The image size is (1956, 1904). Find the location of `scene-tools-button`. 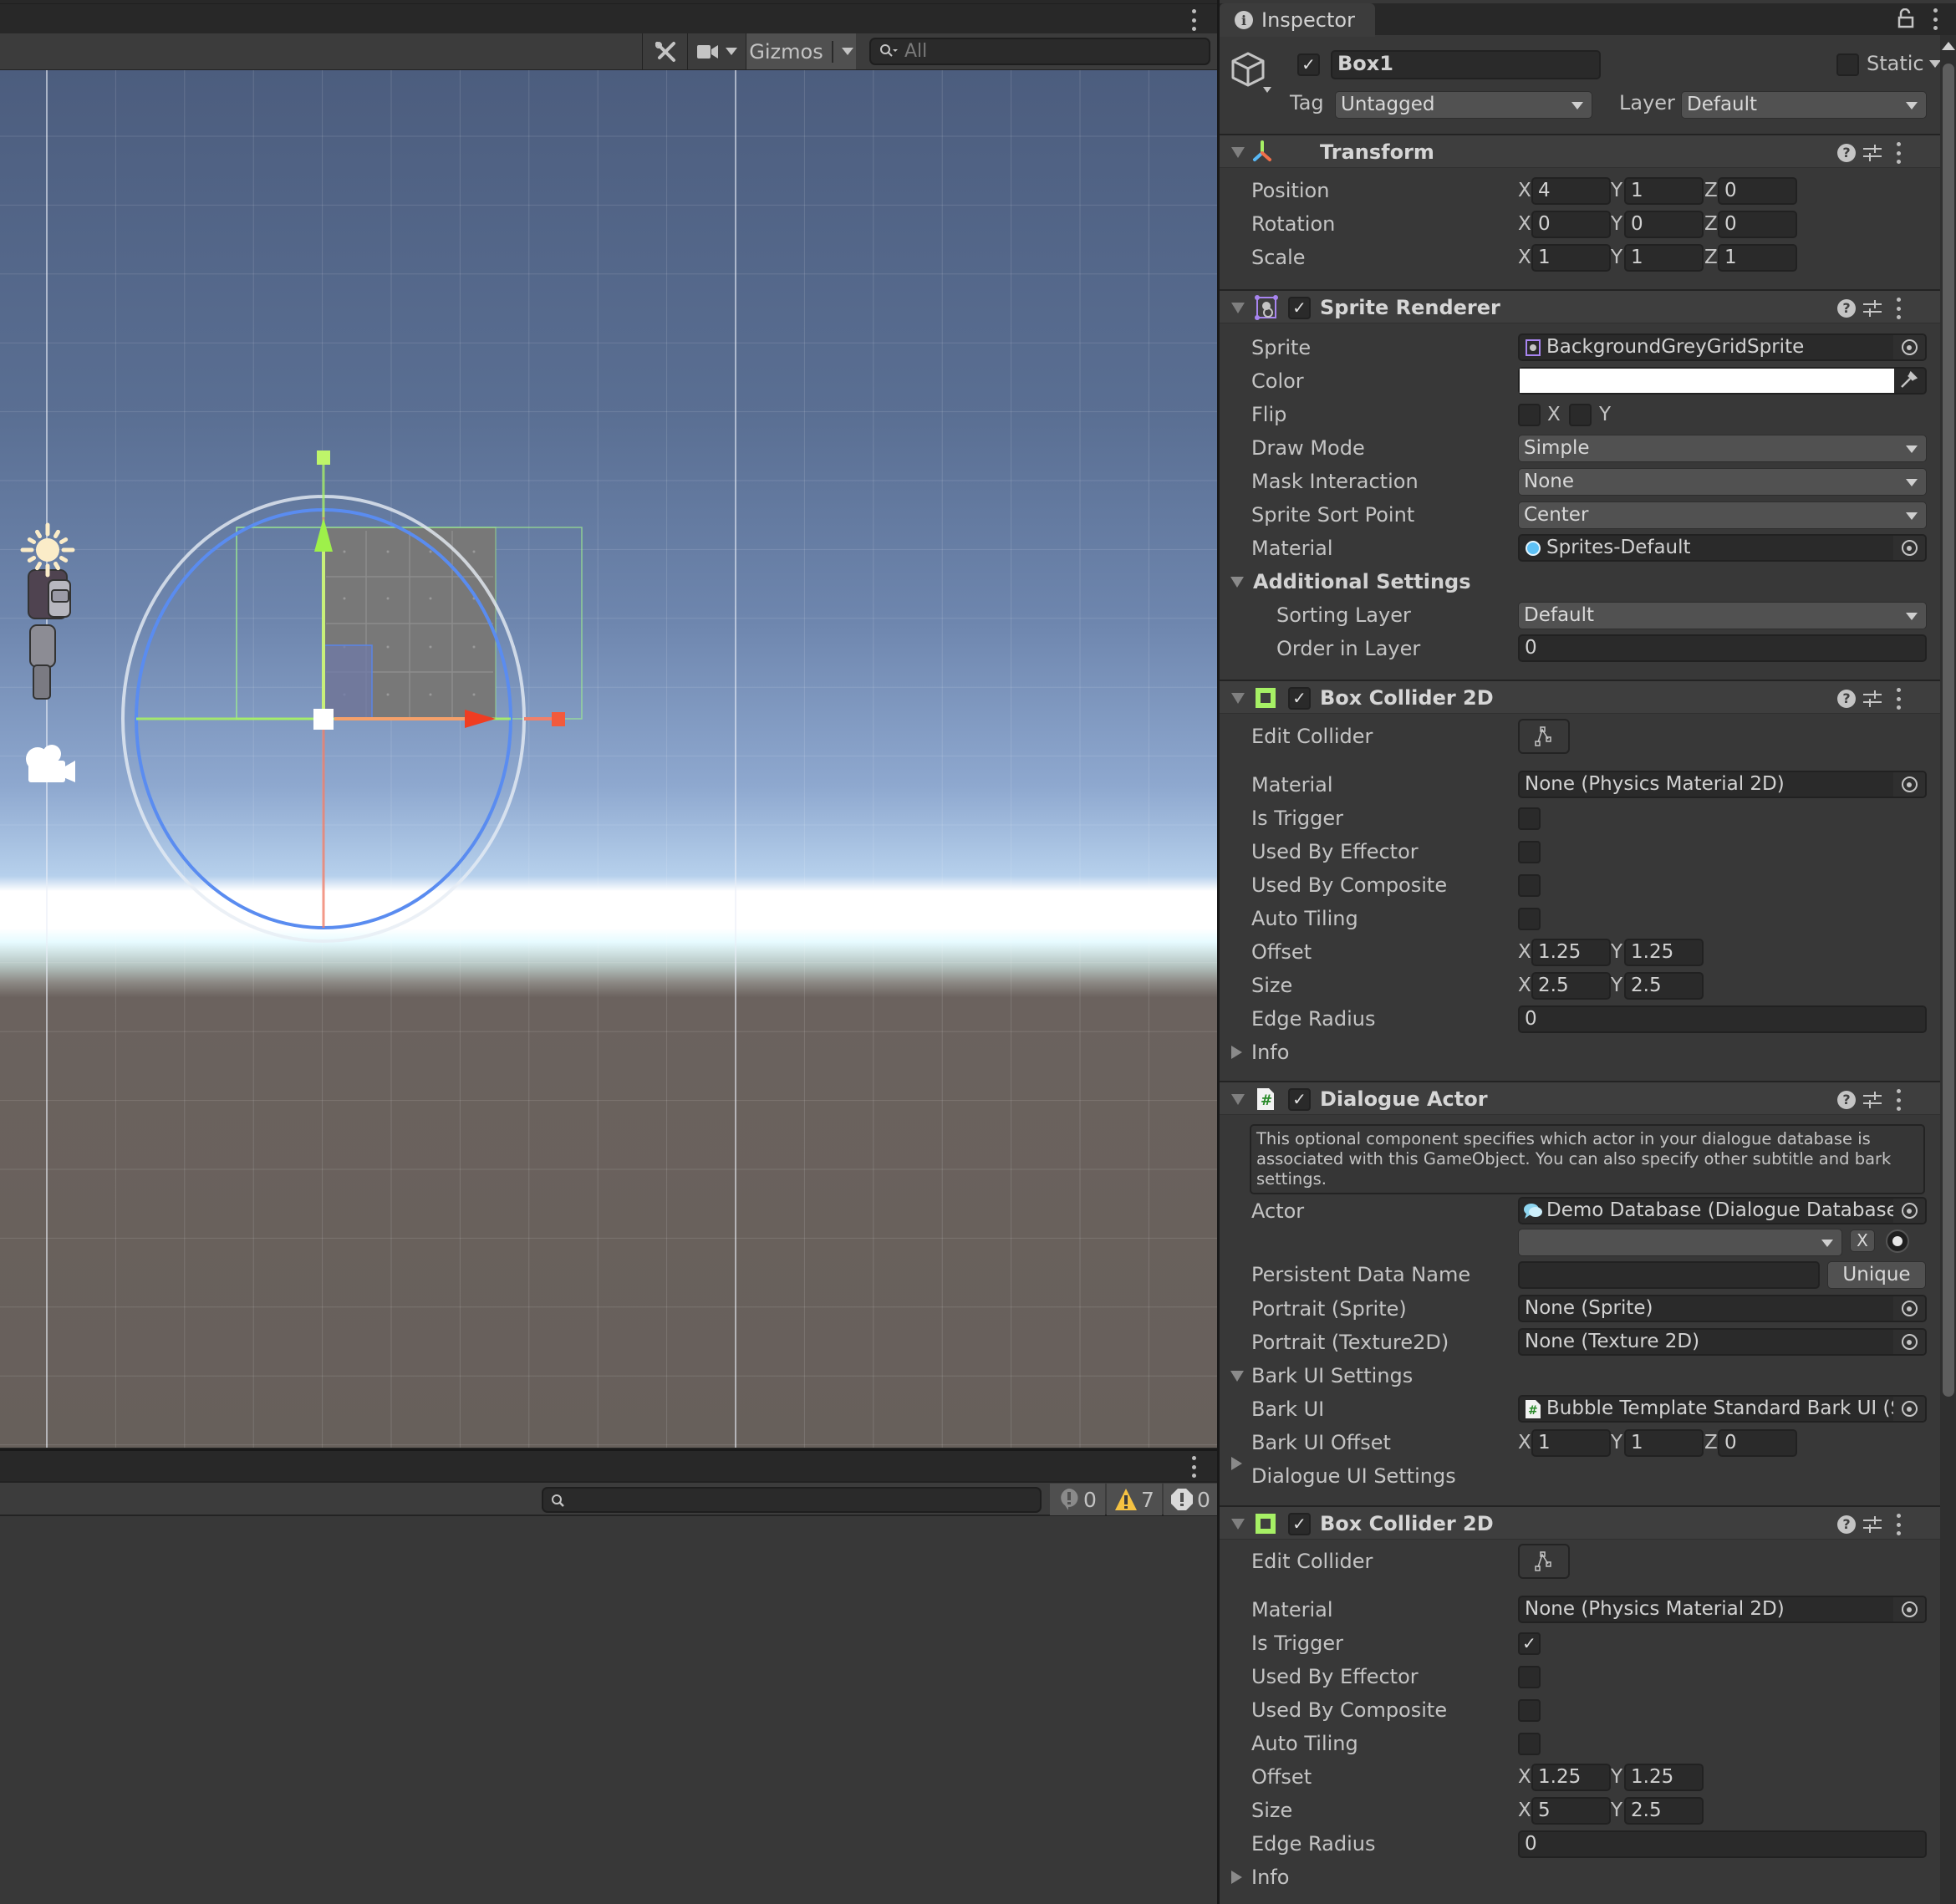

scene-tools-button is located at coordinates (664, 51).